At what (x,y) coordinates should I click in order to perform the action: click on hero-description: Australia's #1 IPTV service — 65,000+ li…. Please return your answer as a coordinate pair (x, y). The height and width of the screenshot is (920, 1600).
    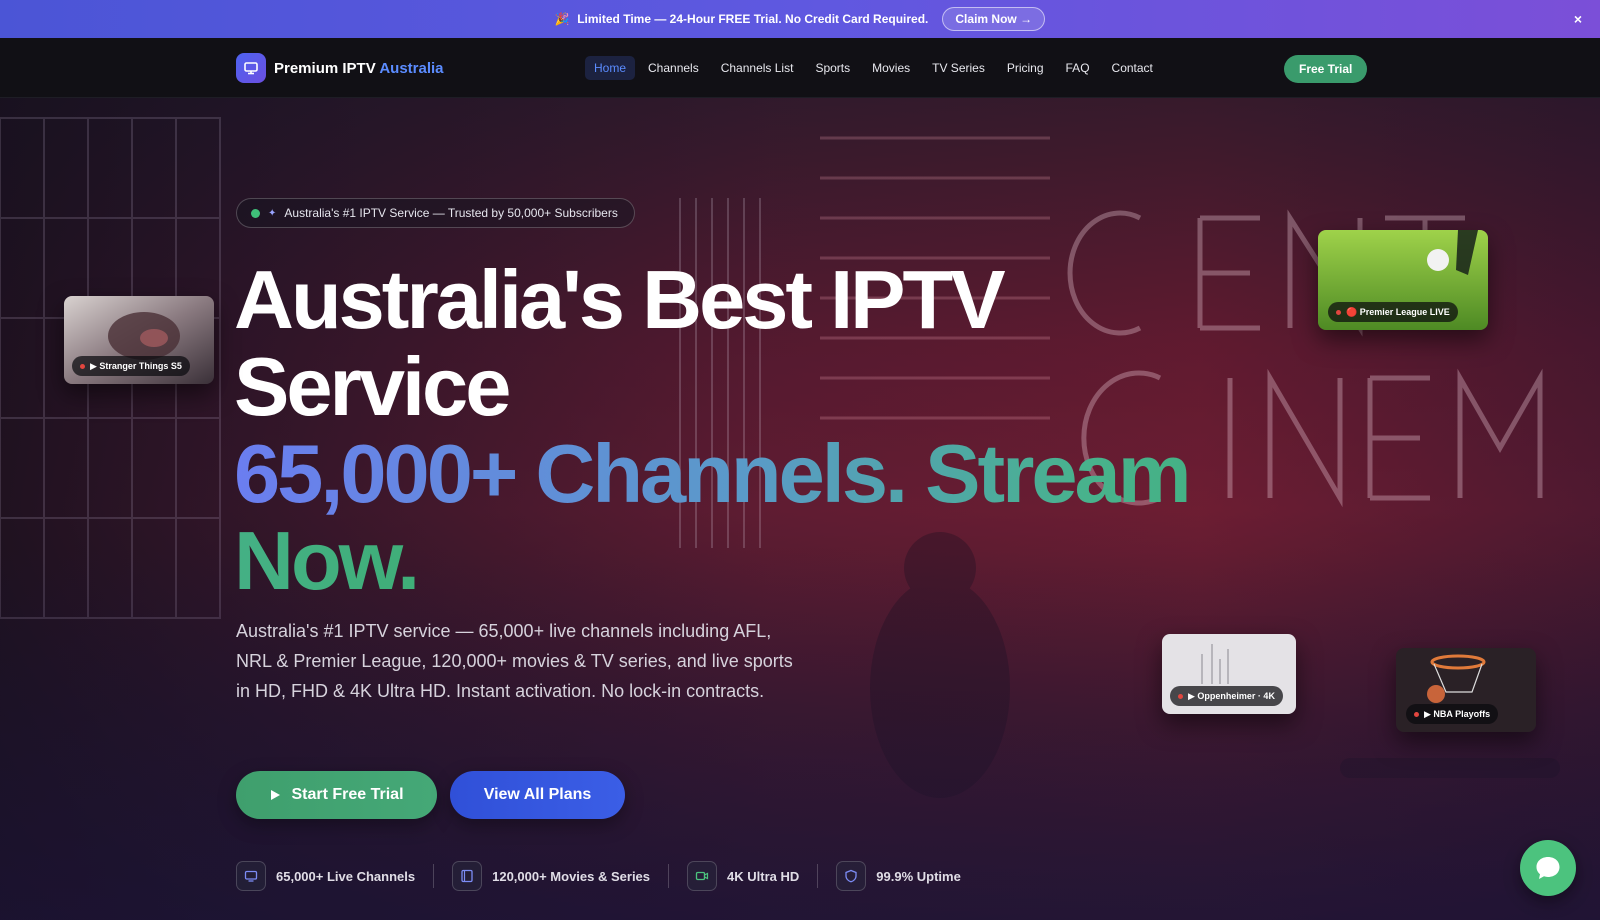
    Looking at the image, I should click on (514, 661).